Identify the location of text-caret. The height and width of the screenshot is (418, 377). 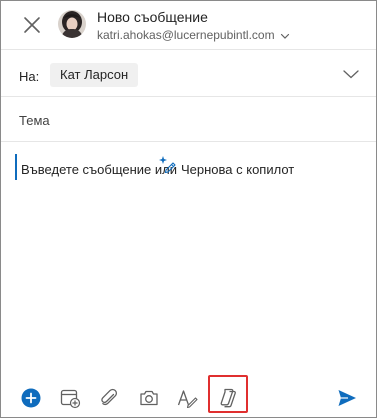
(16, 167).